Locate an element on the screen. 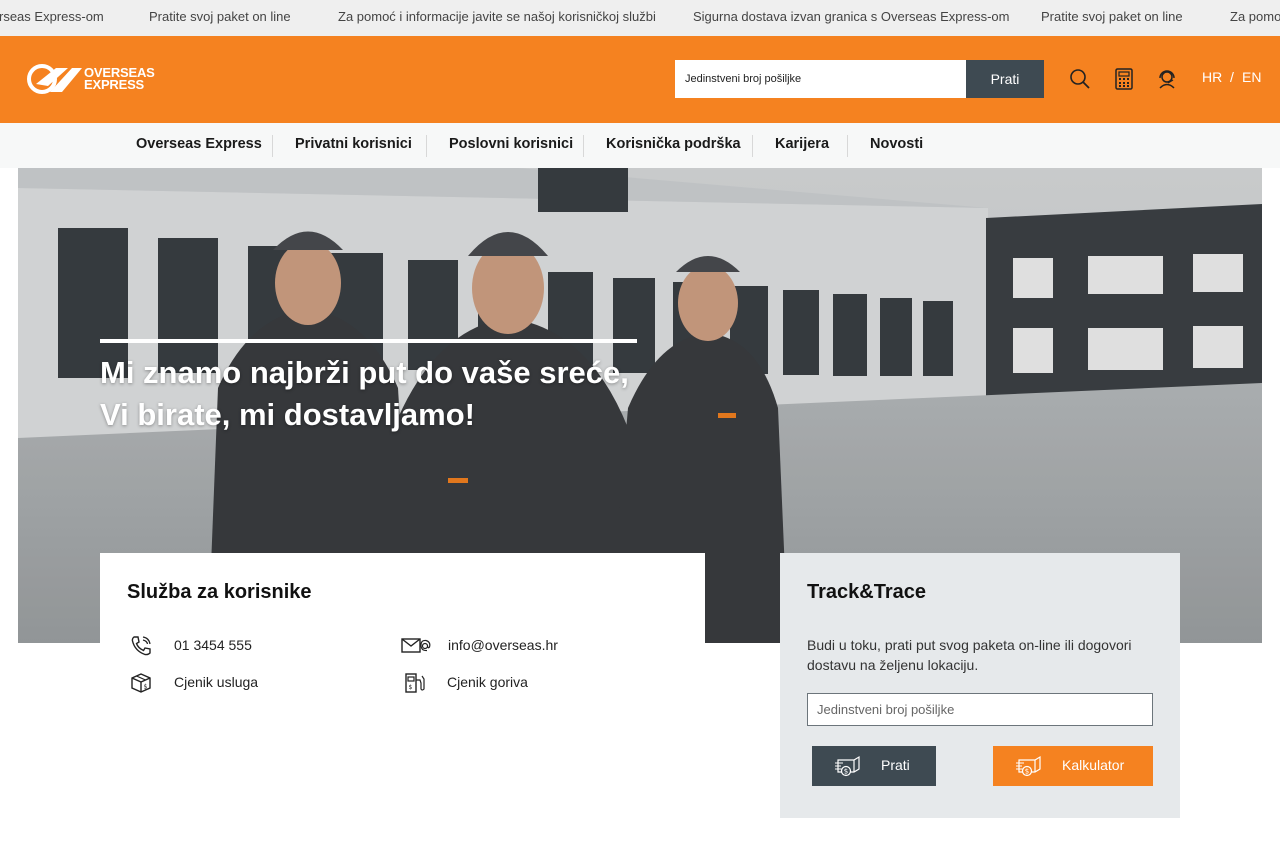 This screenshot has width=1280, height=853. phone-number: 01 3454 555 is located at coordinates (213, 645).